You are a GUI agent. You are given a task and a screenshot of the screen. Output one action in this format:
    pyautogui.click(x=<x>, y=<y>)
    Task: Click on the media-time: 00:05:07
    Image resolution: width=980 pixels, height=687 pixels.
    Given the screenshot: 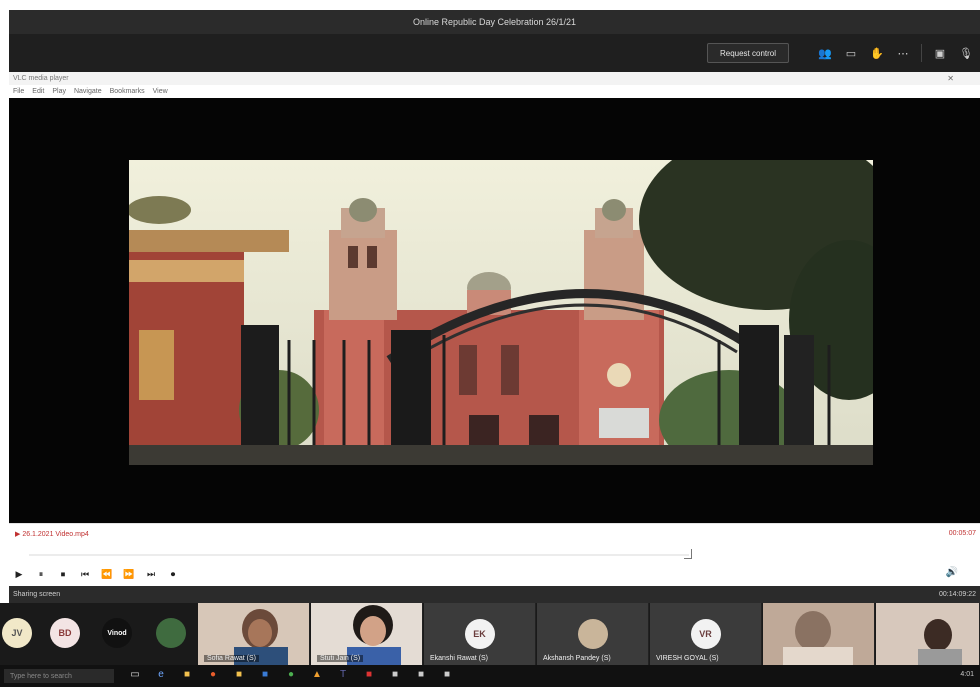 What is the action you would take?
    pyautogui.click(x=962, y=533)
    